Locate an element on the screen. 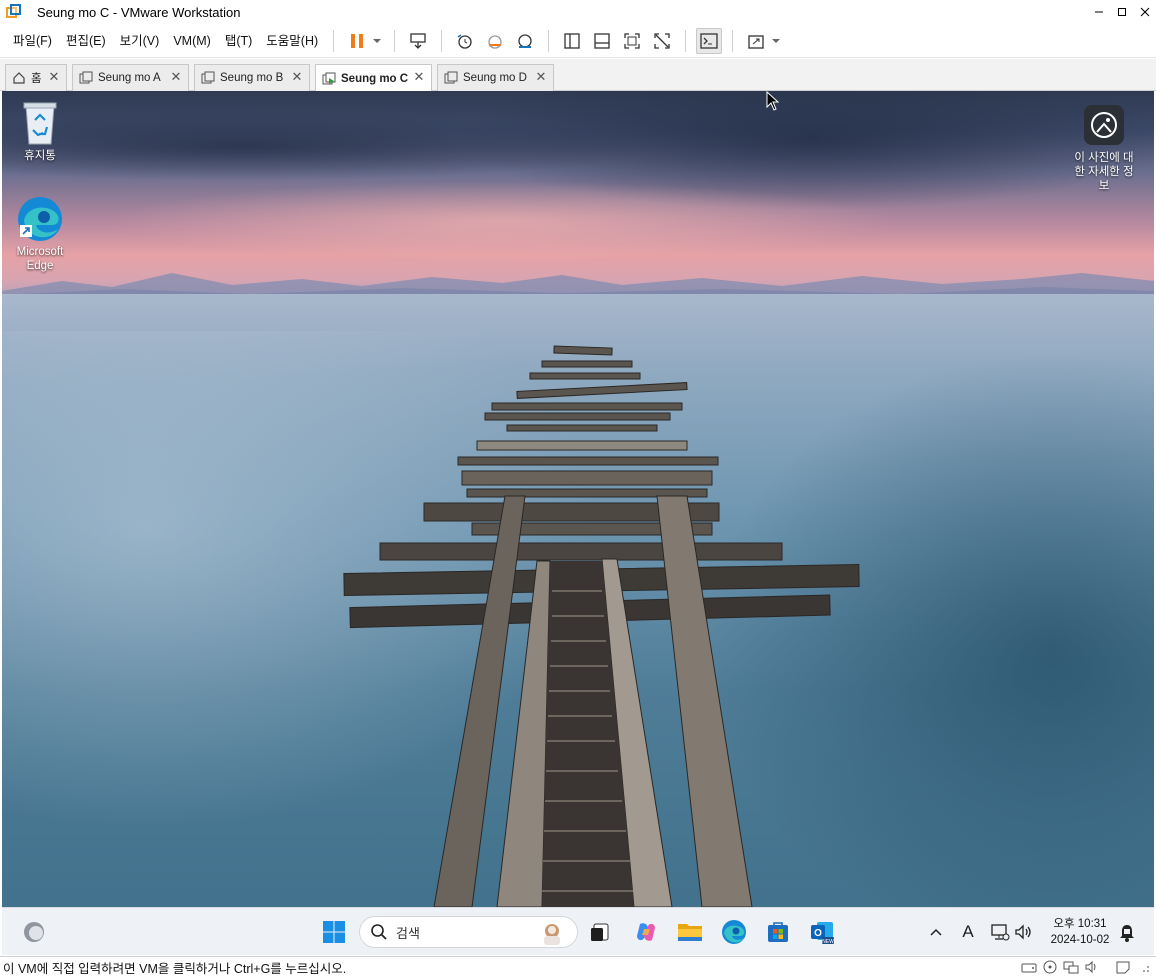 The height and width of the screenshot is (977, 1156). network-adapter-status is located at coordinates (1070, 967).